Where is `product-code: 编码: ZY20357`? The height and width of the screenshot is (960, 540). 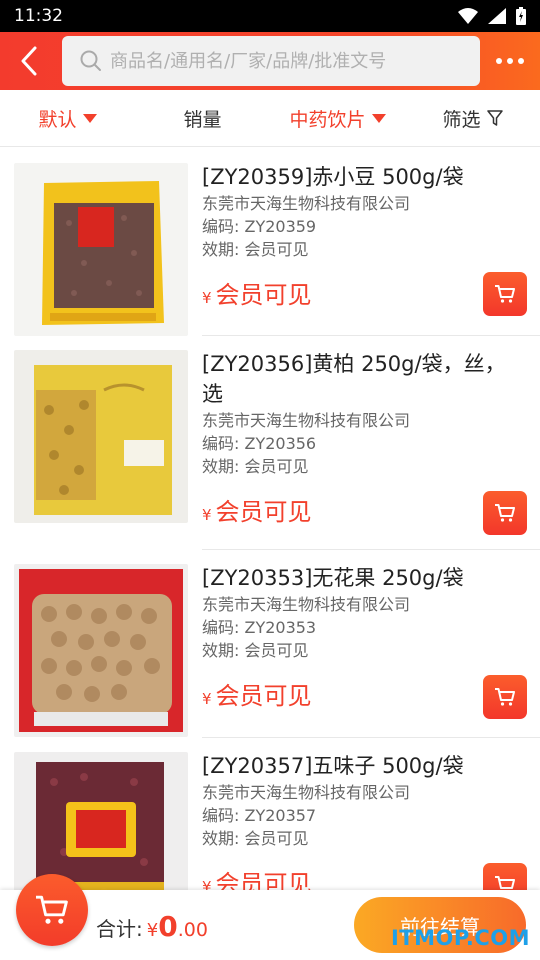
product-code: 编码: ZY20357 is located at coordinates (259, 815).